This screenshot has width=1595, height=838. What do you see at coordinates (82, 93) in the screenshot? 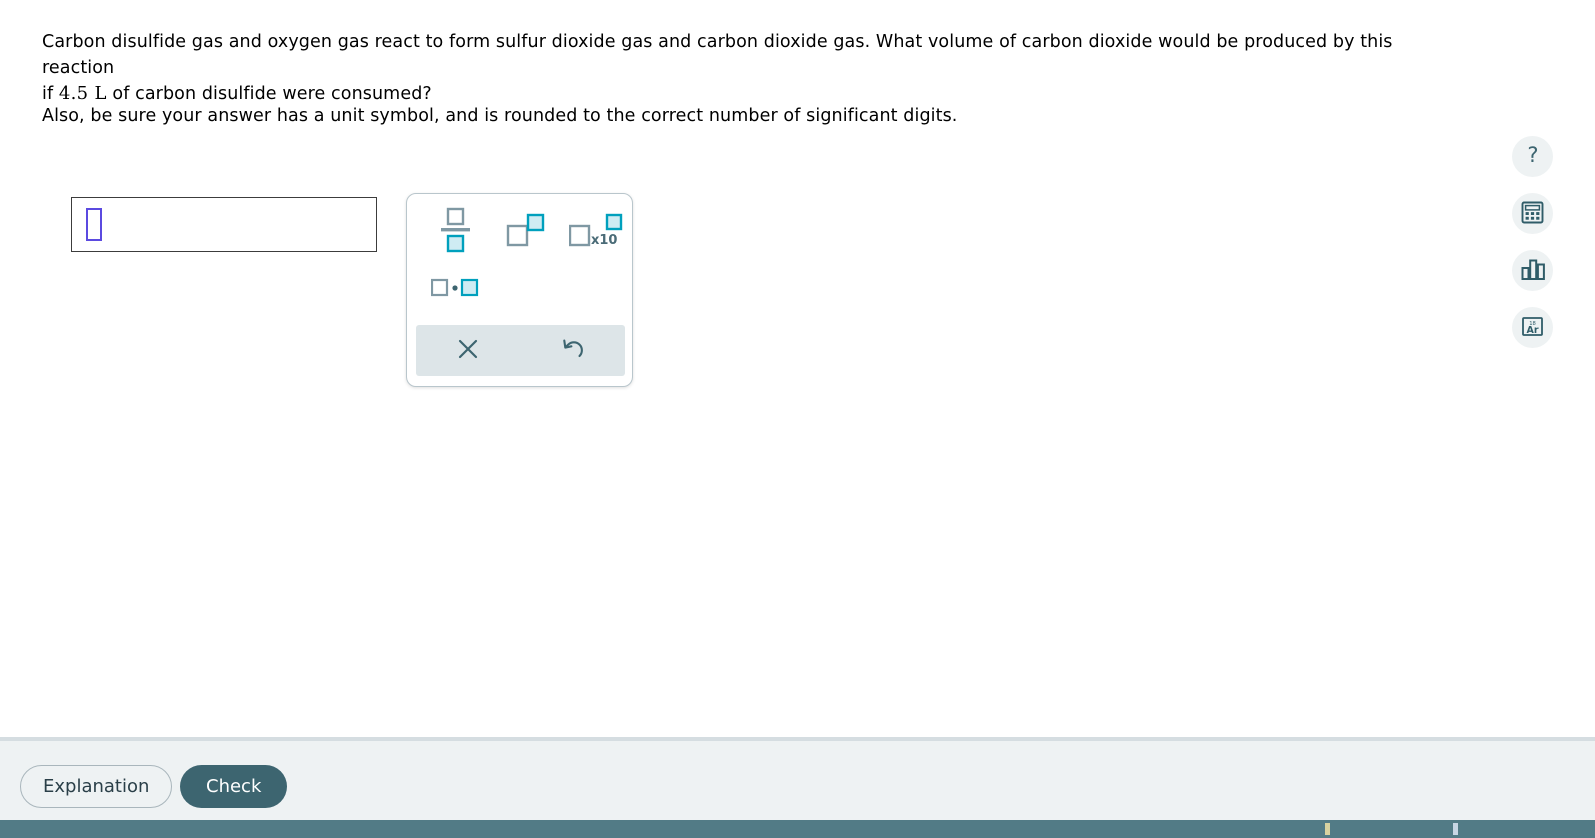
I see `question-quantity-value: 4.5 L` at bounding box center [82, 93].